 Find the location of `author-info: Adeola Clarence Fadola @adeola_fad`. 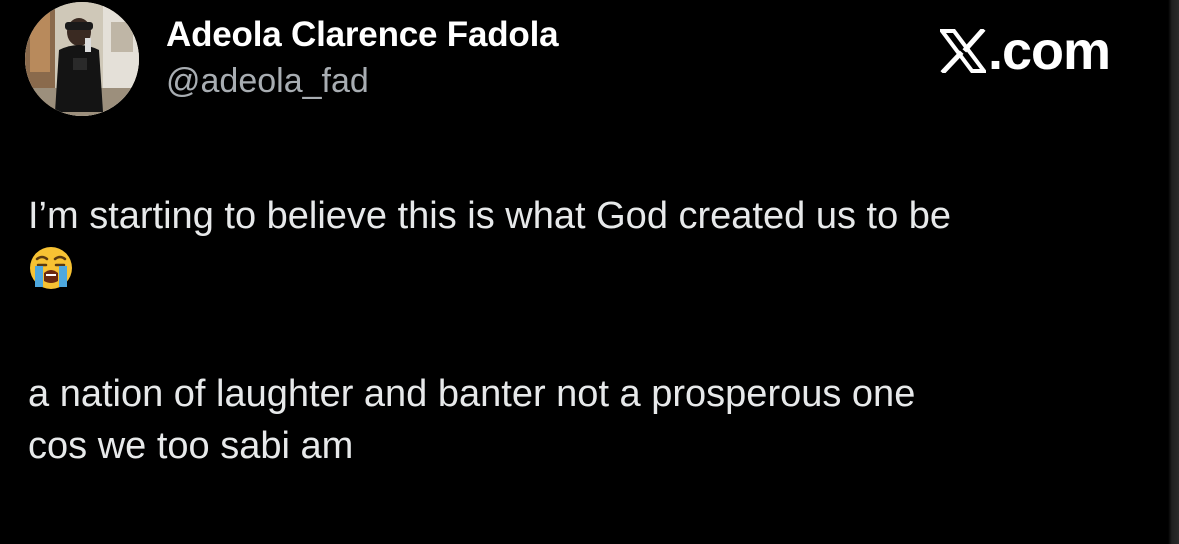

author-info: Adeola Clarence Fadola @adeola_fad is located at coordinates (362, 58).